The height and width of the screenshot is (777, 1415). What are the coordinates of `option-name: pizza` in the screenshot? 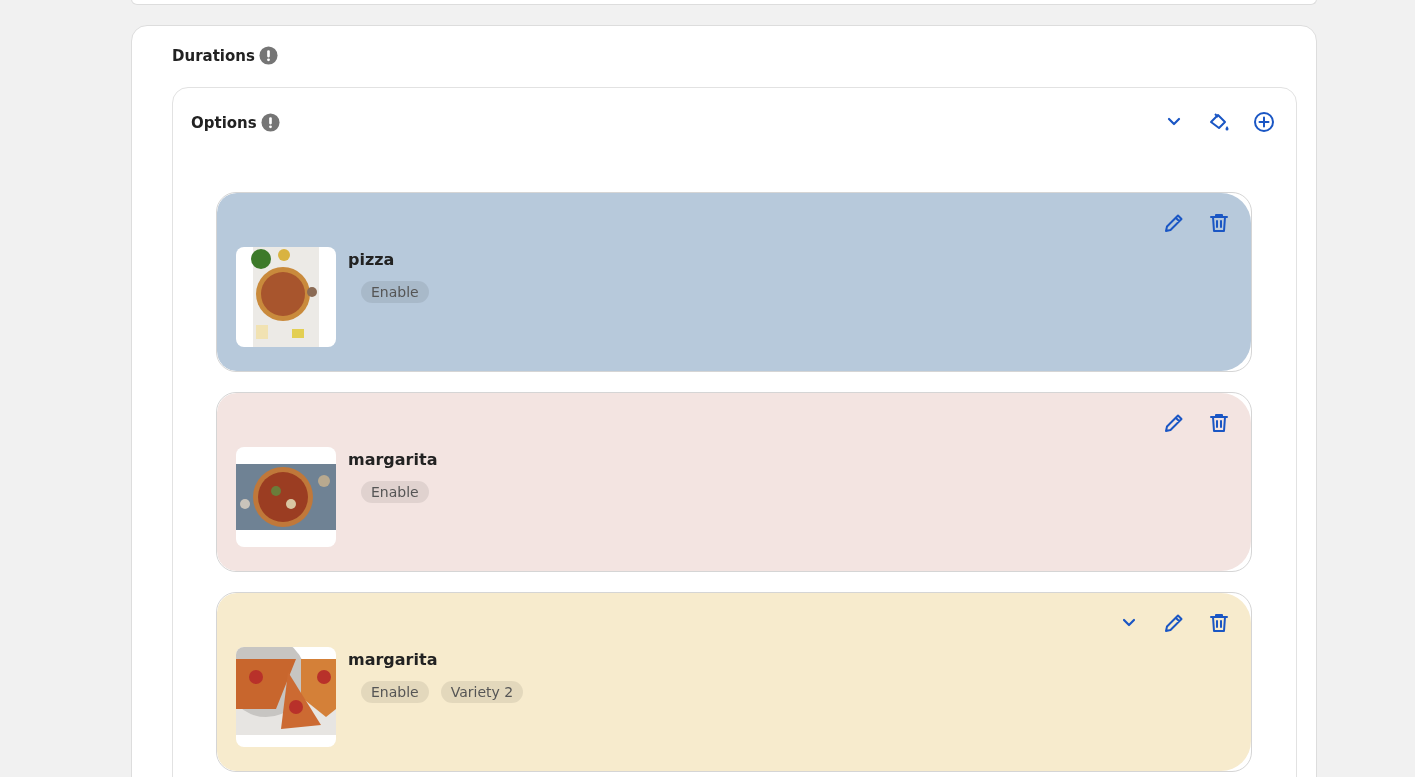 It's located at (372, 259).